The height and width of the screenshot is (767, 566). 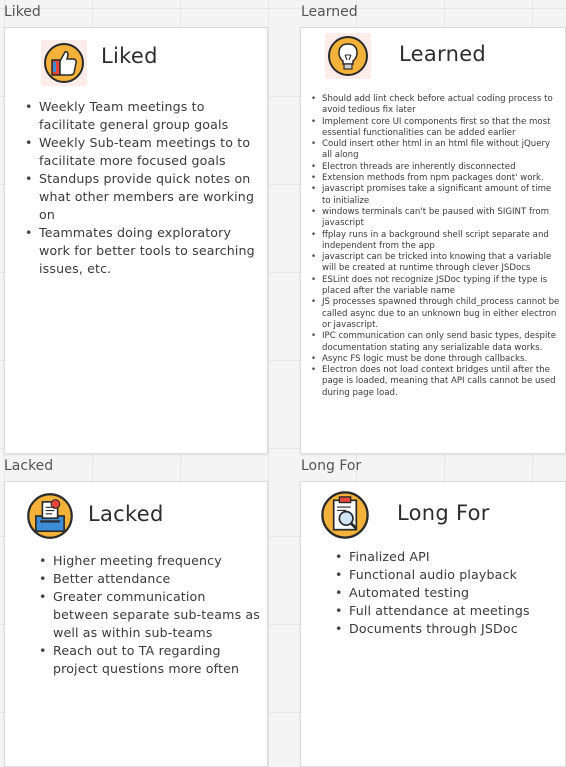 I want to click on section-label-liked: Liked, so click(x=22, y=12).